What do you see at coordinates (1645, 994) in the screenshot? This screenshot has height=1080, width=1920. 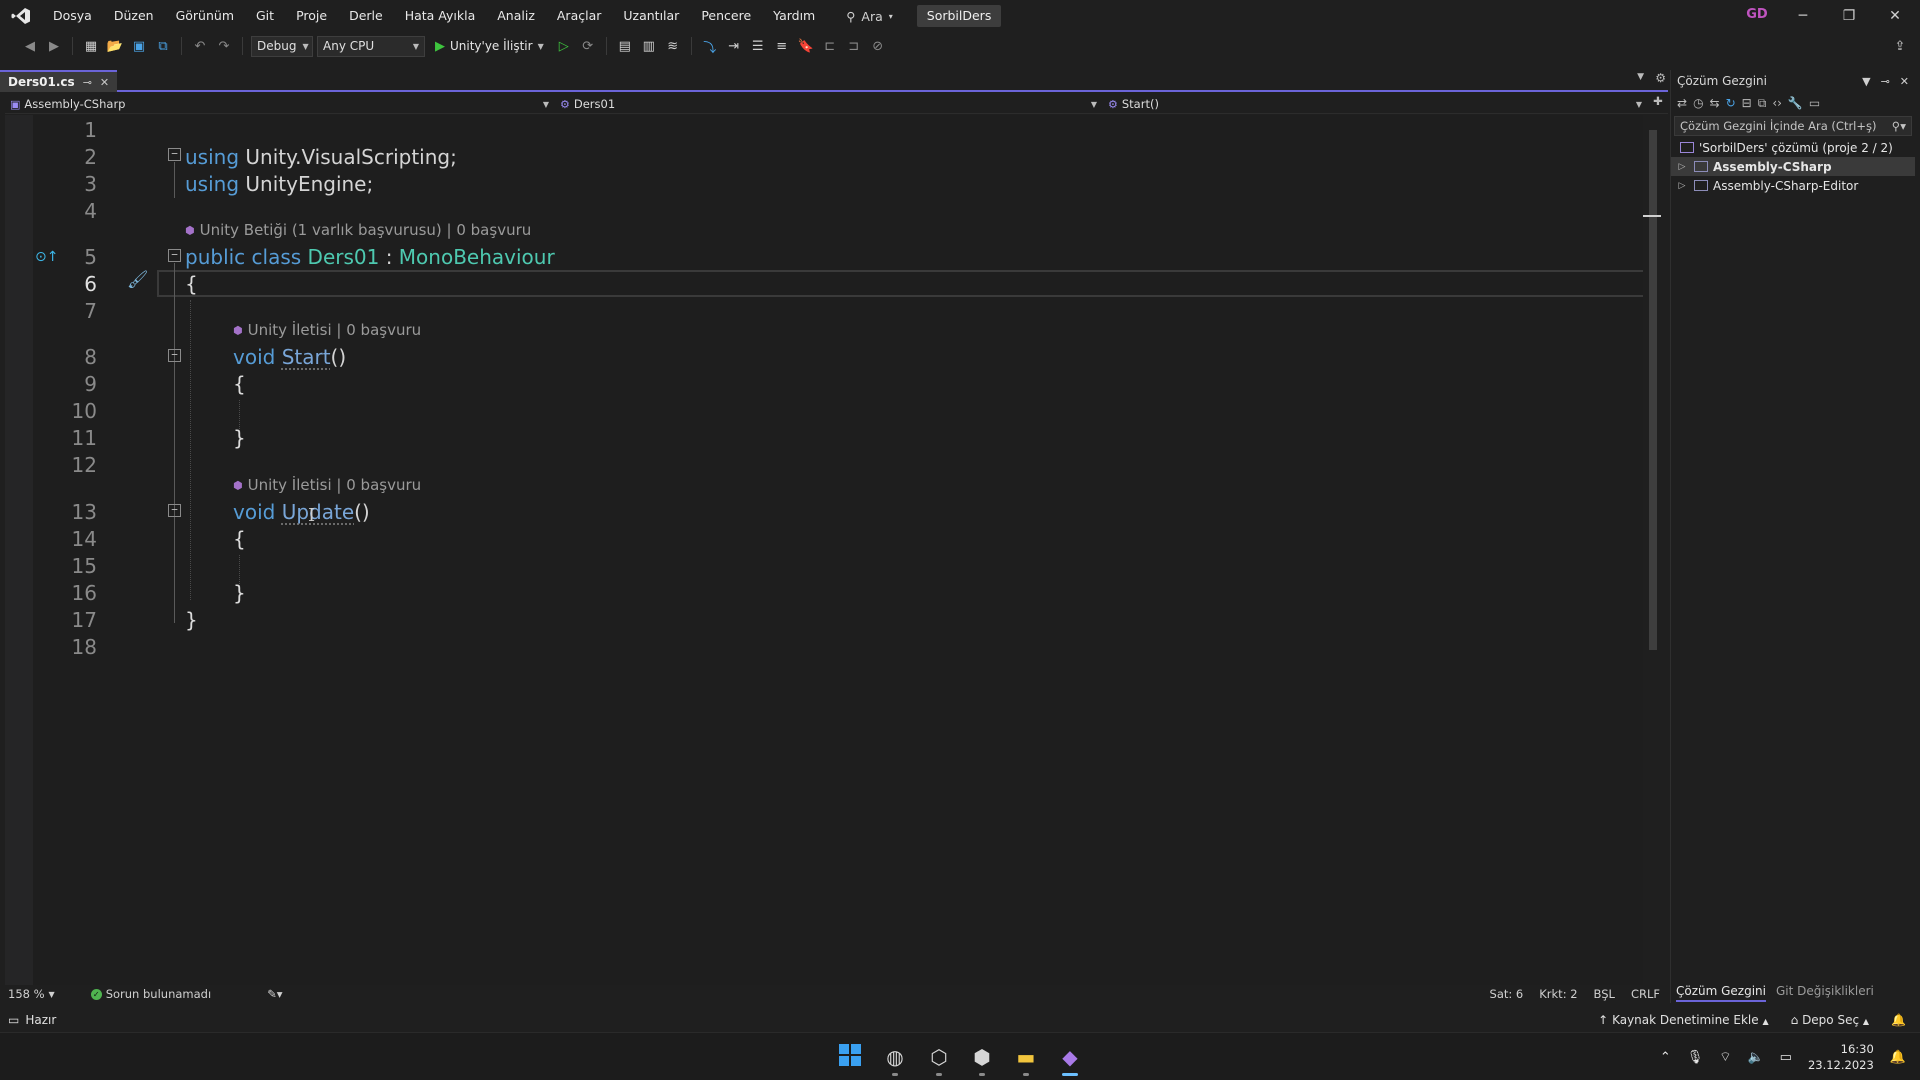 I see `line-ending-indicator: CRLF` at bounding box center [1645, 994].